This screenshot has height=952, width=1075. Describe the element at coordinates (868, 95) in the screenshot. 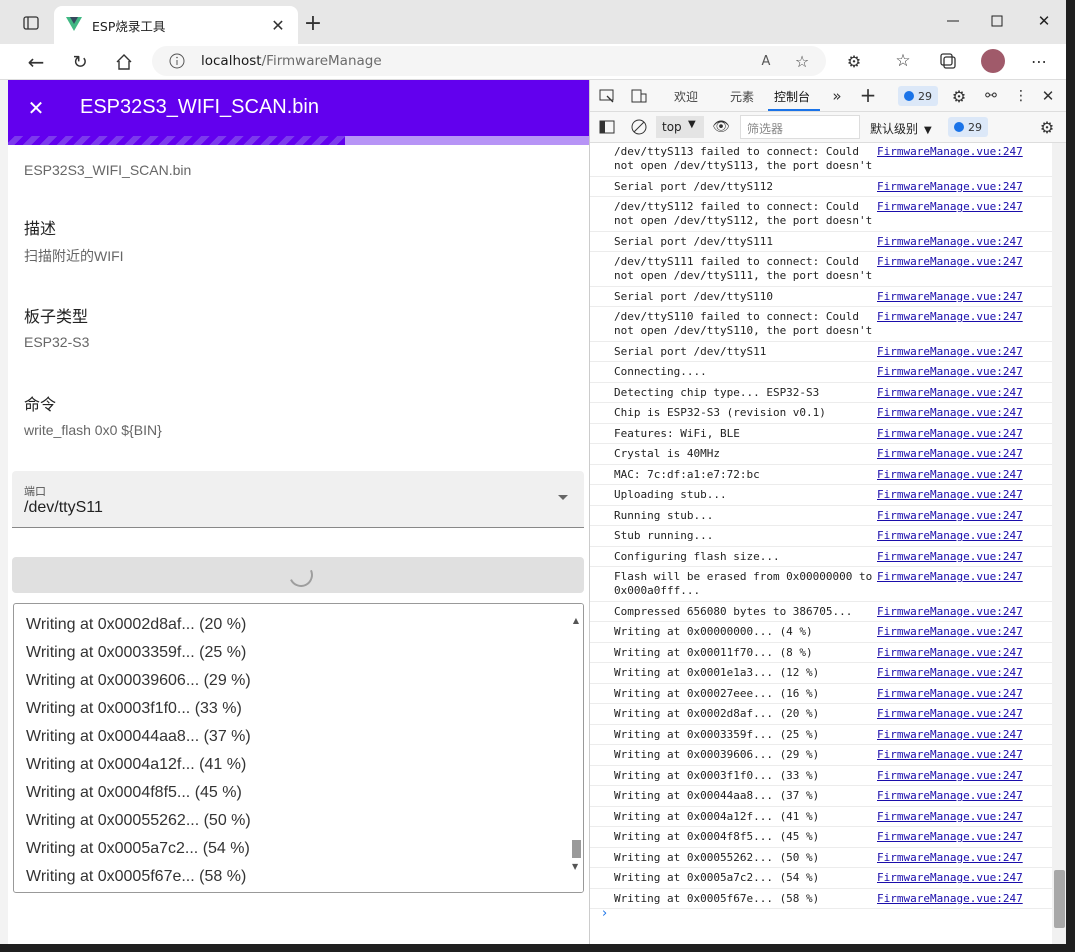

I see `add-tab-icon: +` at that location.